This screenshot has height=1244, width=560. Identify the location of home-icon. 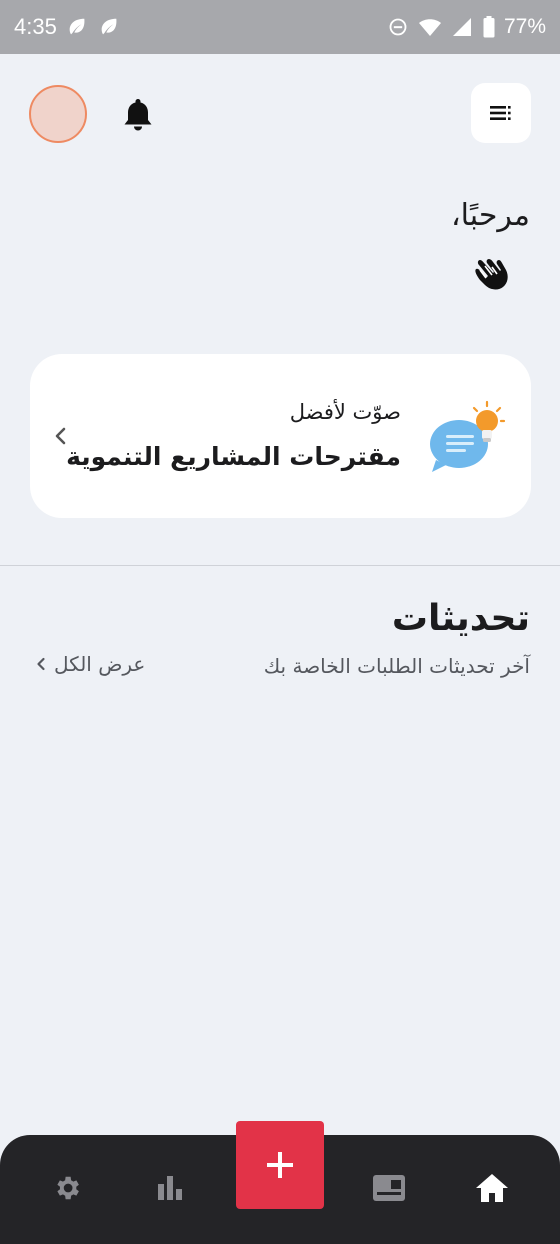
(492, 1188).